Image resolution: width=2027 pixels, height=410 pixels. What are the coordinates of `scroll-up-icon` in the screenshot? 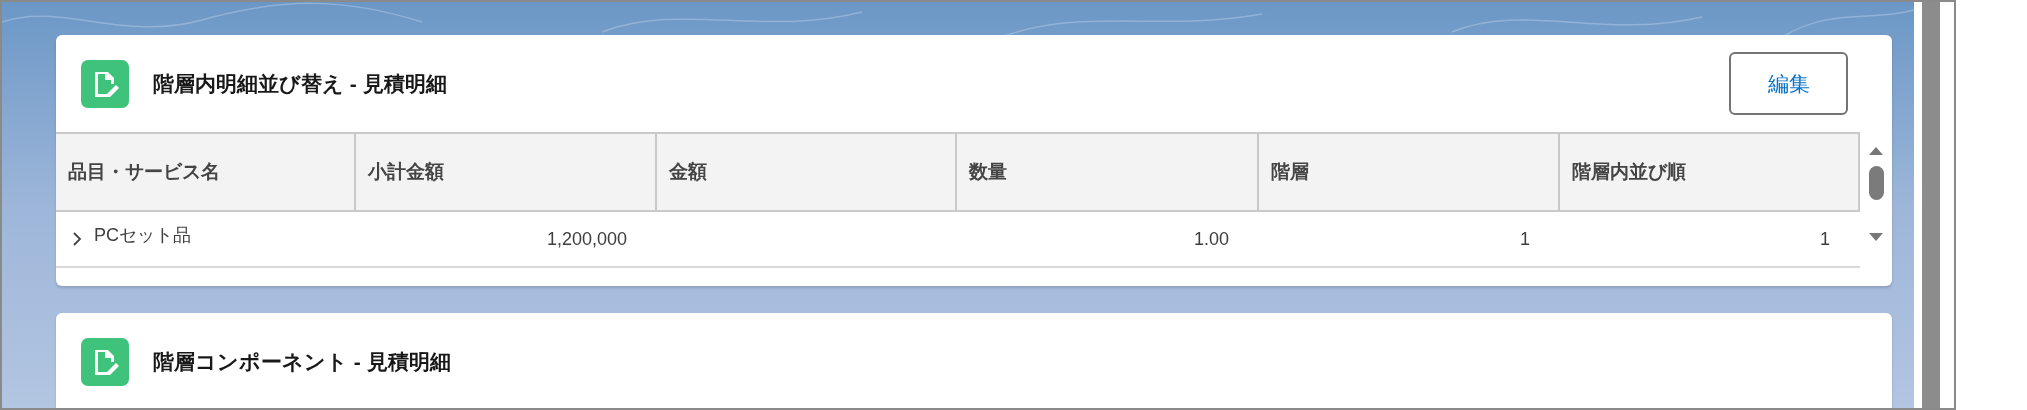 It's located at (1876, 151).